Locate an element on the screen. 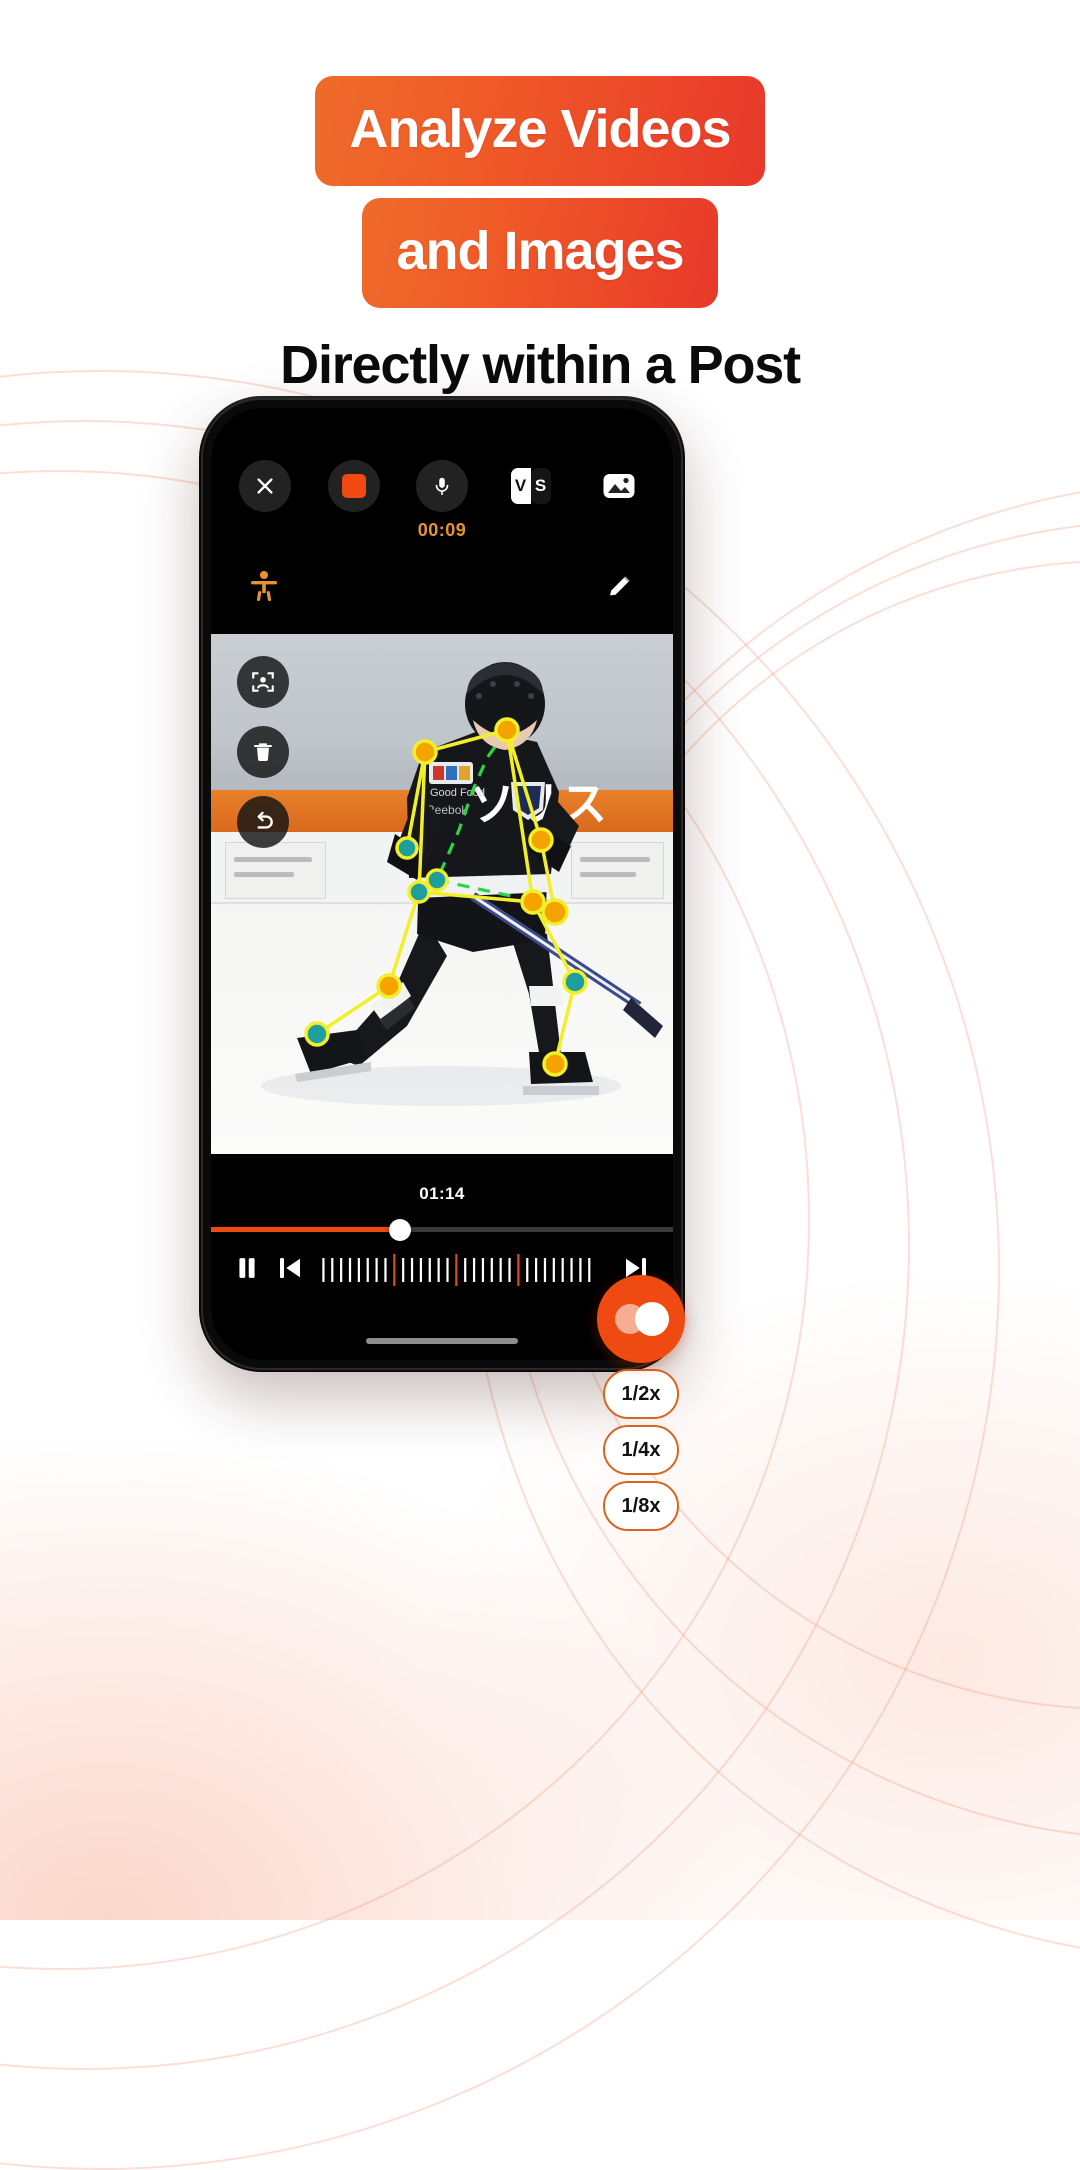 The width and height of the screenshot is (1080, 2170). frame-scrubber is located at coordinates (463, 1270).